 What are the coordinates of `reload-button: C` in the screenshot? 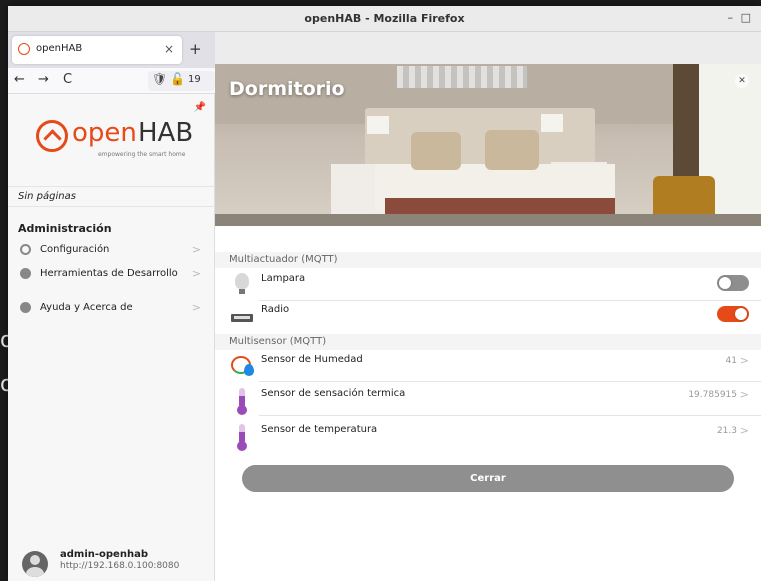 It's located at (67, 79).